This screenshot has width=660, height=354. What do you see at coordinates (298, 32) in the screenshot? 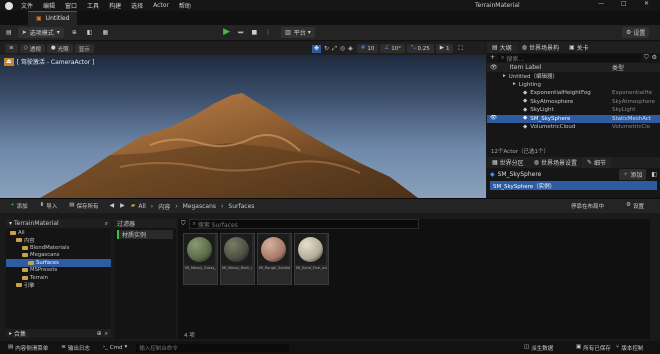
I see `platform-button: ▥ 平台 ▾` at bounding box center [298, 32].